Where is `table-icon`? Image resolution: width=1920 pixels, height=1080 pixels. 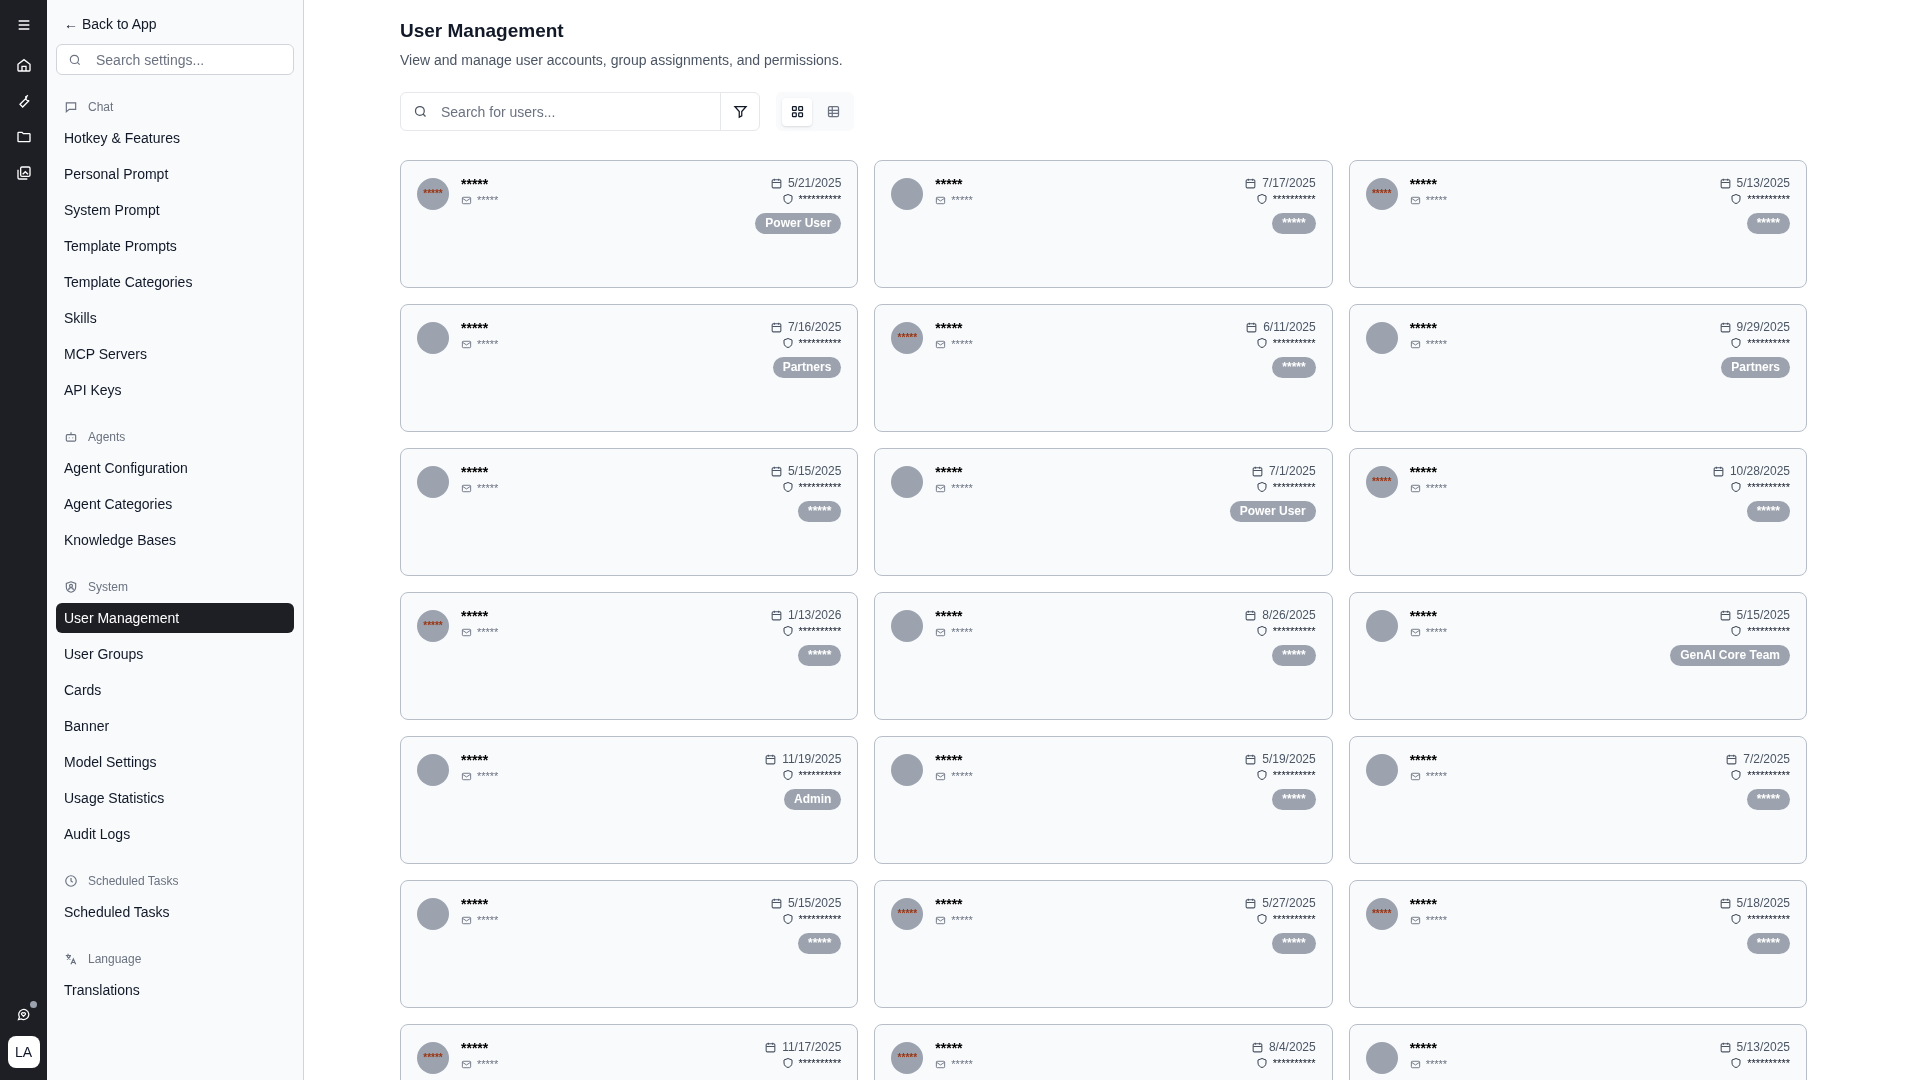
table-icon is located at coordinates (833, 111).